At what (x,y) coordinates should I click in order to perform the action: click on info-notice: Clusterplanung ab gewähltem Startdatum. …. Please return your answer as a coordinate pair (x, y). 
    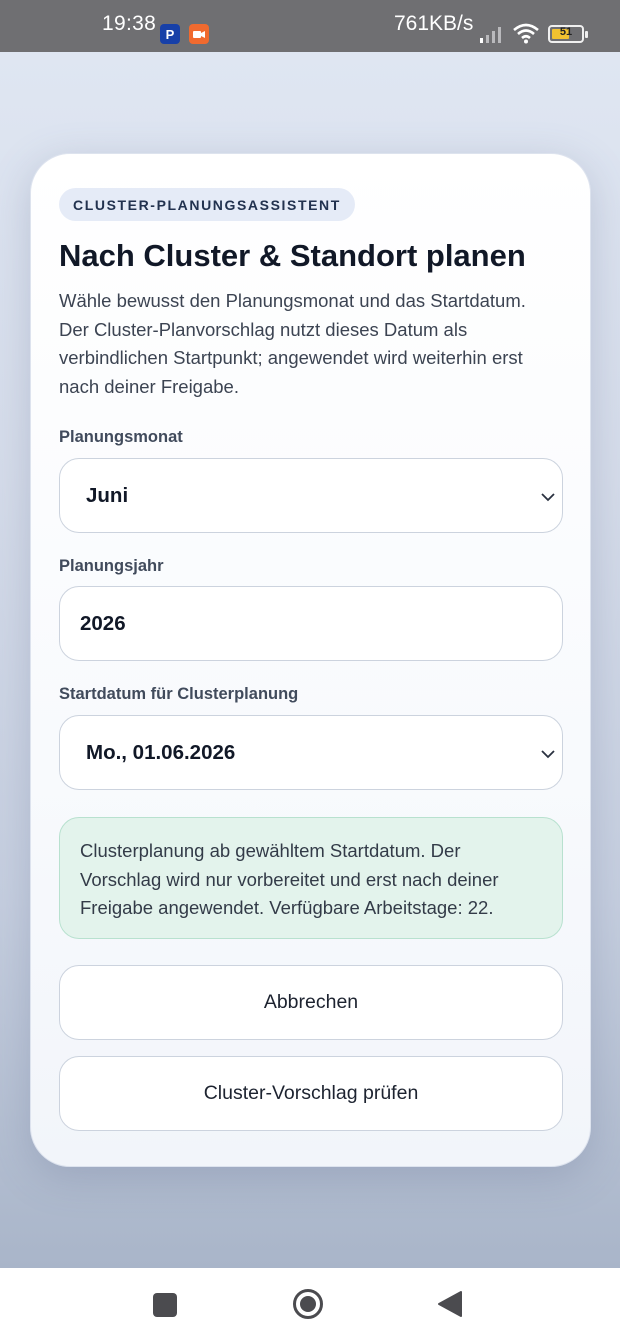
    Looking at the image, I should click on (311, 878).